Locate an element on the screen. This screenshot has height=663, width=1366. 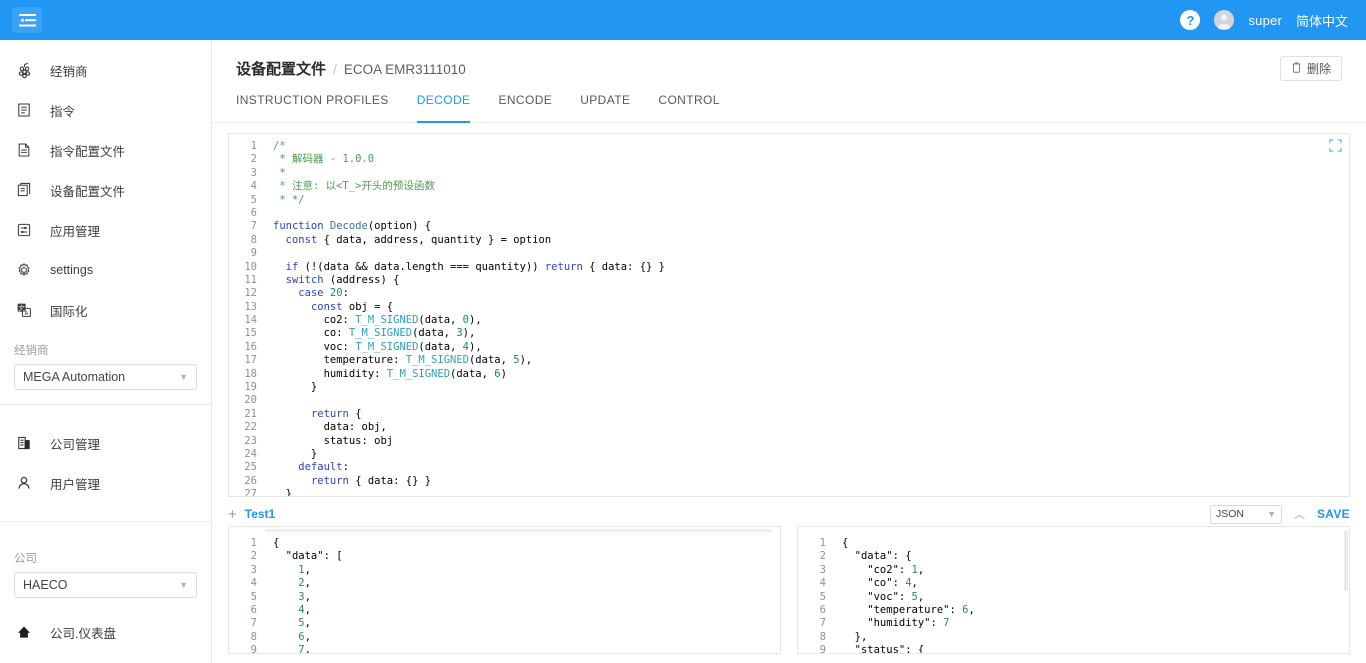
sidebar-item-label: 公司.仪表盘 is located at coordinates (83, 633).